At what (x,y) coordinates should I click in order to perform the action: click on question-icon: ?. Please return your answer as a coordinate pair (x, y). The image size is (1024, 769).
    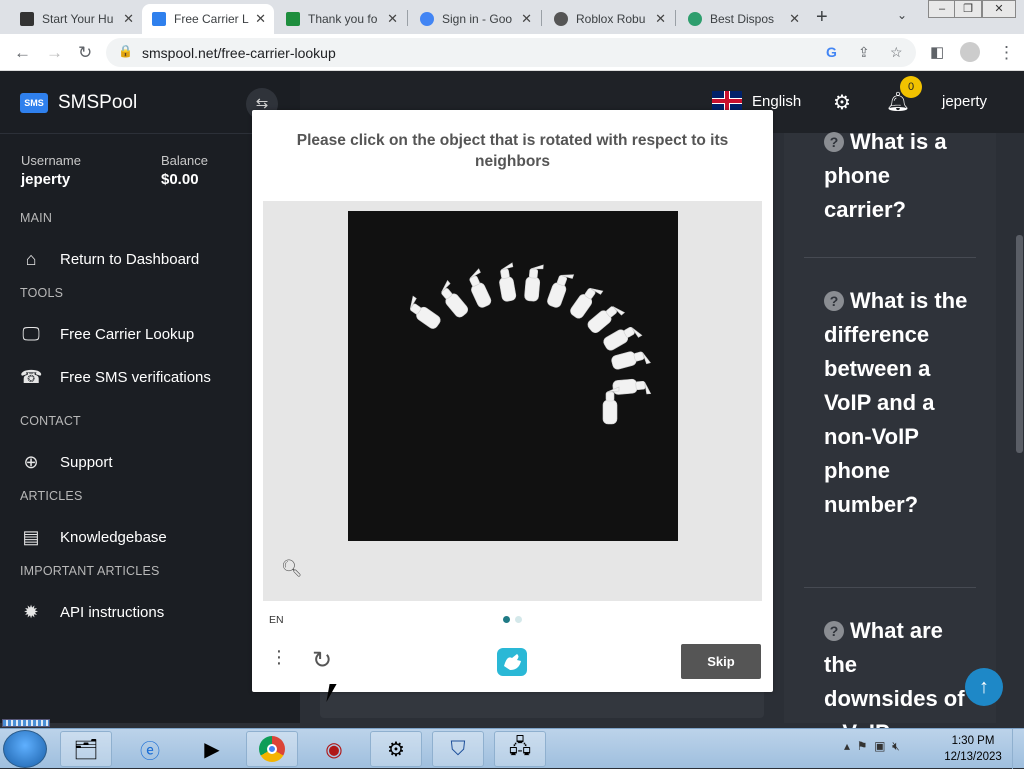
    Looking at the image, I should click on (834, 301).